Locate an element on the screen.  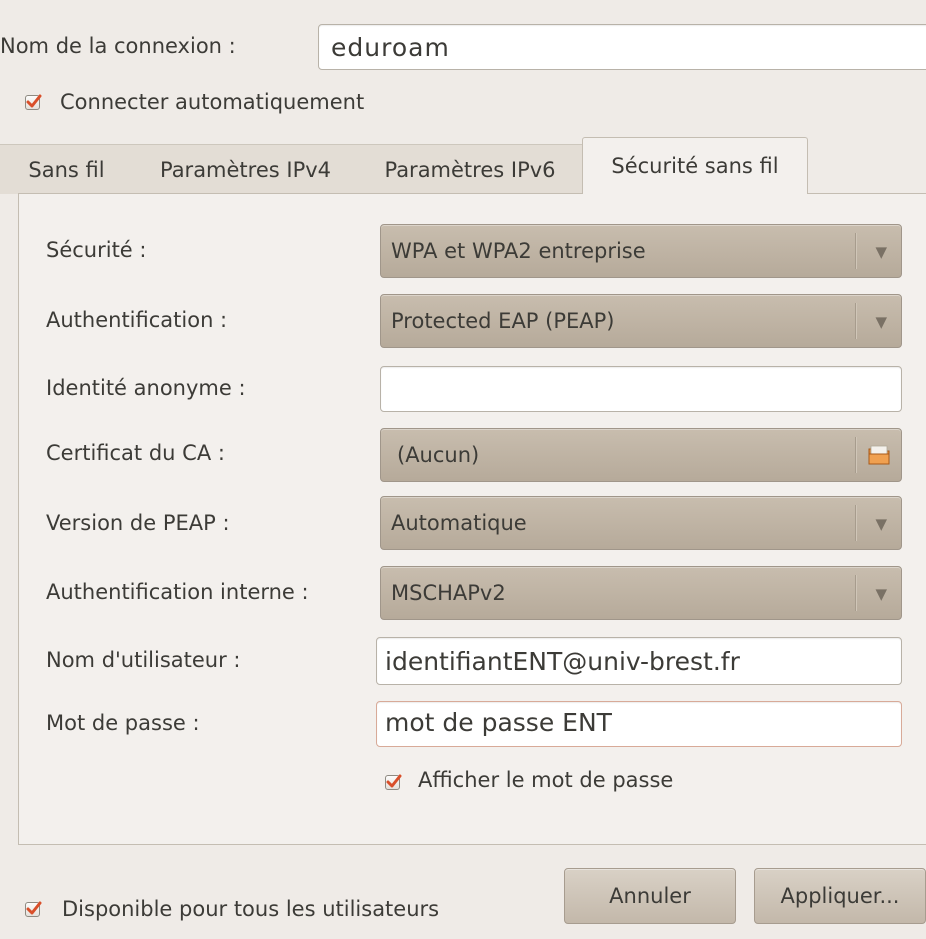
auto-connect-label: Connecter automatiquement is located at coordinates (212, 102).